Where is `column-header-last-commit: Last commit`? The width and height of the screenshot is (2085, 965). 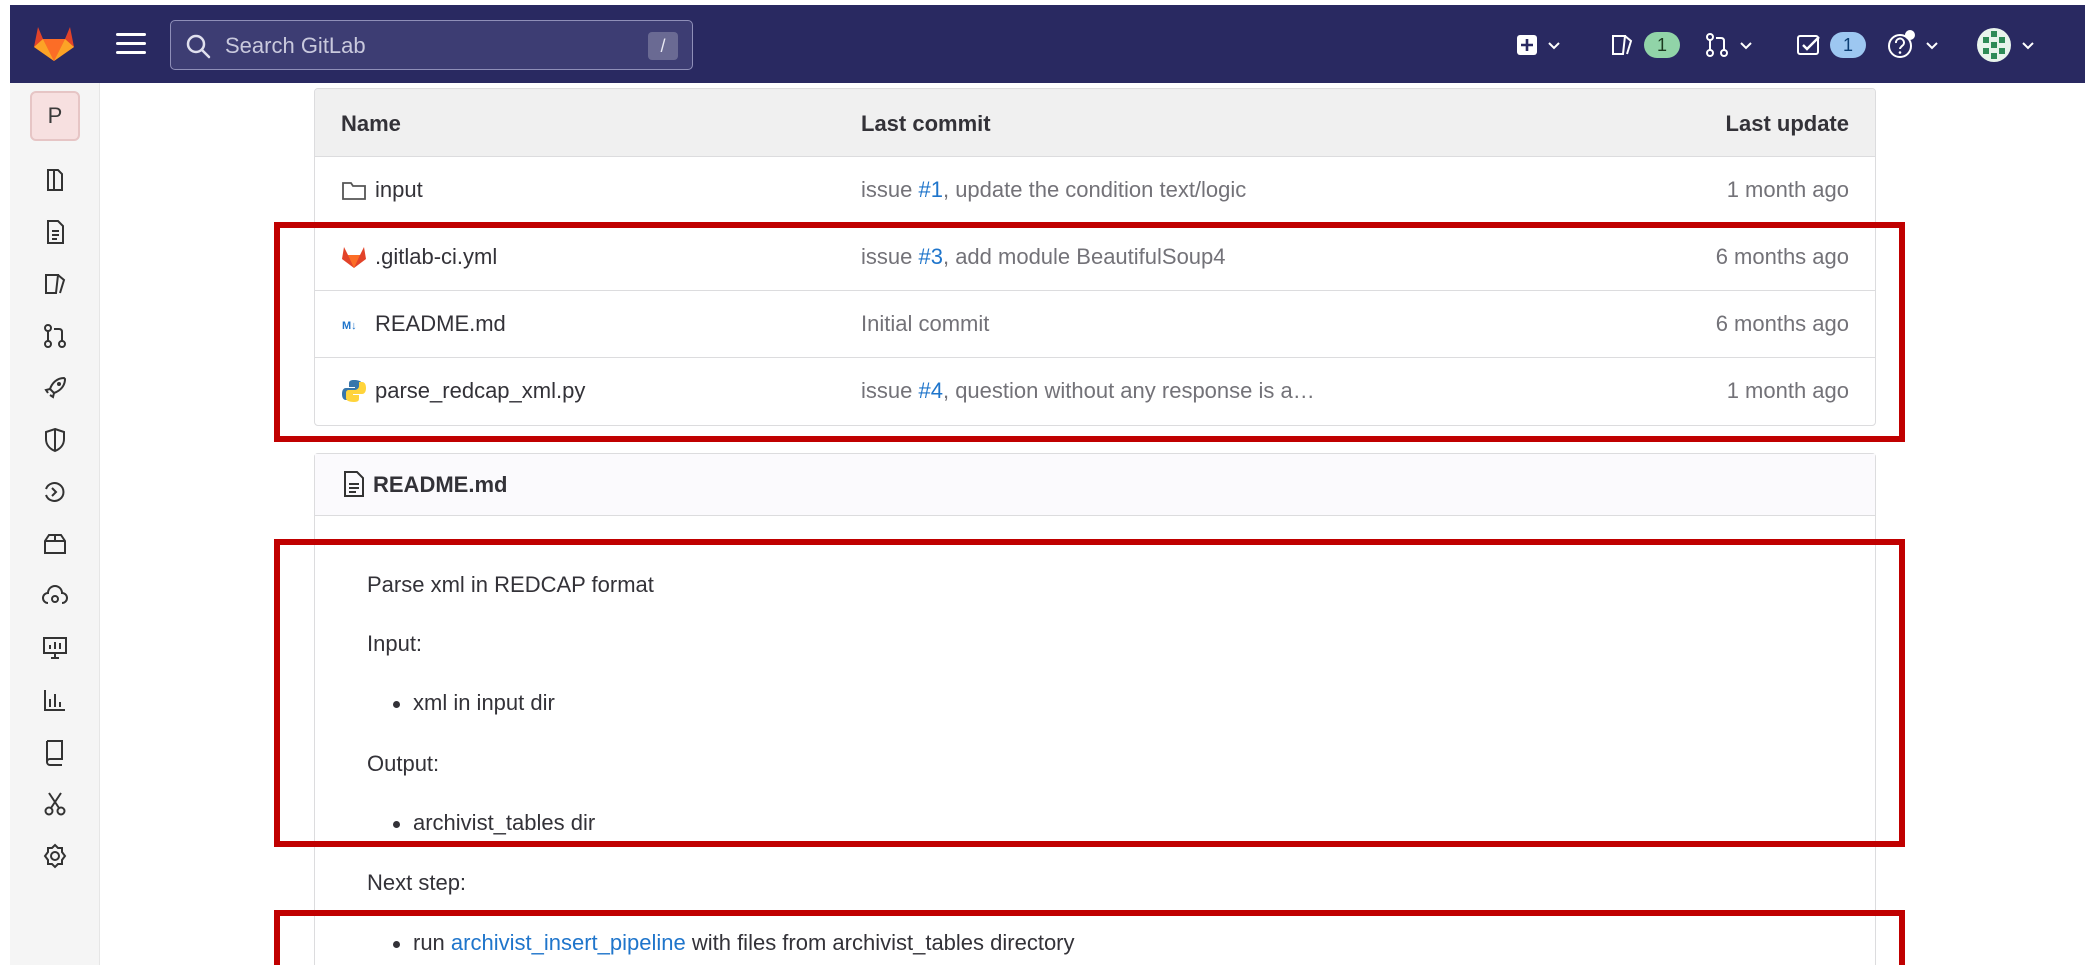 column-header-last-commit: Last commit is located at coordinates (926, 123).